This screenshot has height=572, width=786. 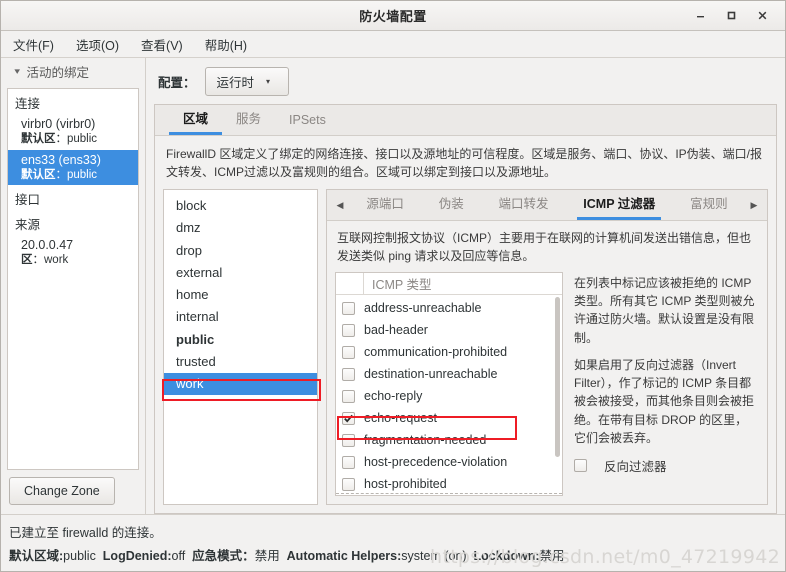 What do you see at coordinates (619, 205) in the screenshot?
I see `tab-icmp-filter: ICMP 过滤器` at bounding box center [619, 205].